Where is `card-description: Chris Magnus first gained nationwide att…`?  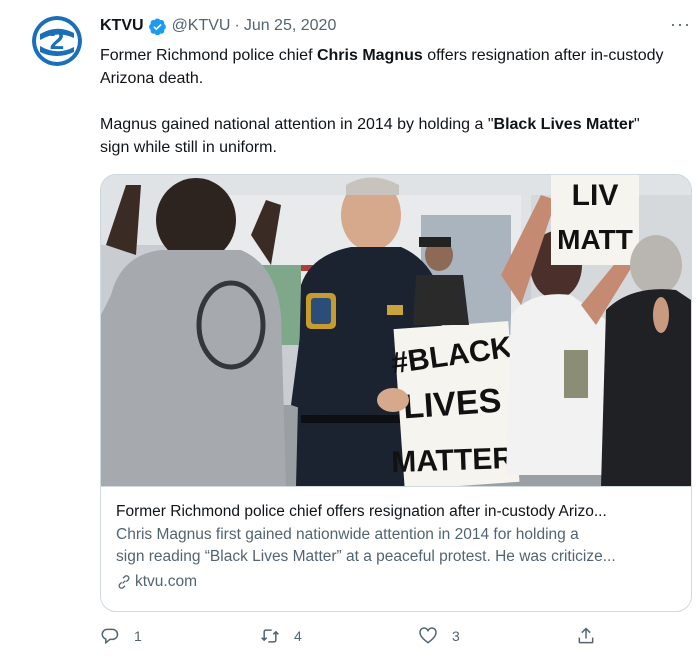 card-description: Chris Magnus first gained nationwide att… is located at coordinates (396, 546).